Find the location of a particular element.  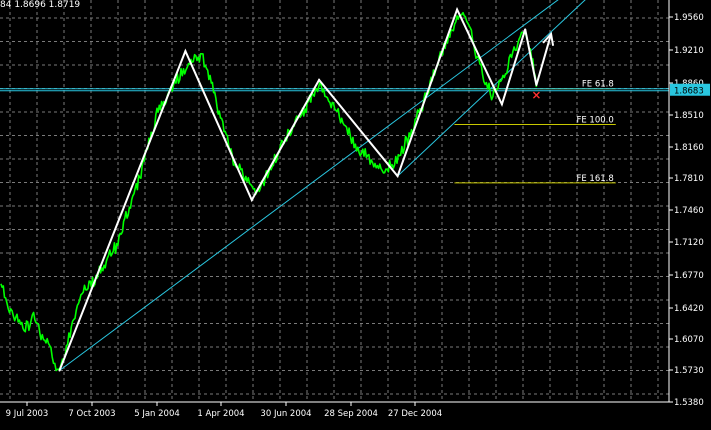

y-tick-label: 1.5730 is located at coordinates (689, 371).